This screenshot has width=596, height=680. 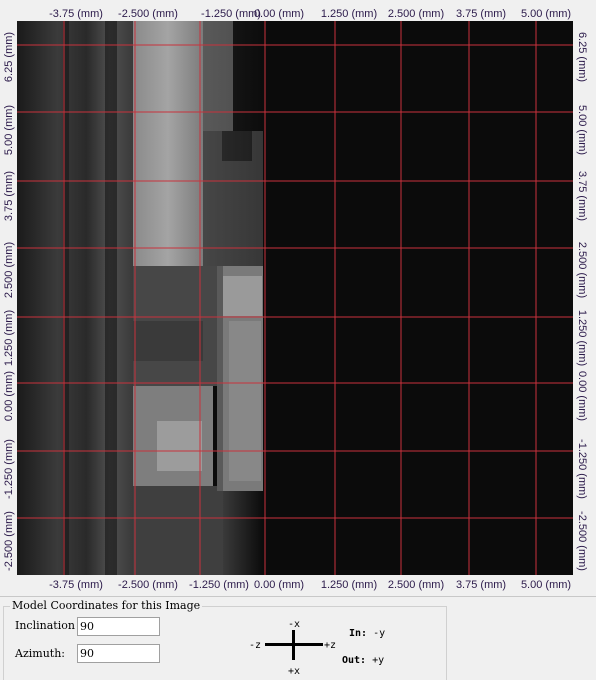 I want to click on y-tick-label-left: 2.500 (mm), so click(x=9, y=270).